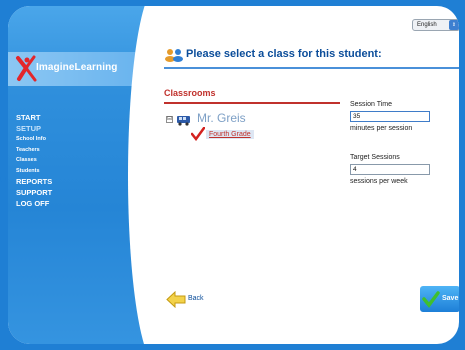  What do you see at coordinates (176, 299) in the screenshot?
I see `back-arrow-icon` at bounding box center [176, 299].